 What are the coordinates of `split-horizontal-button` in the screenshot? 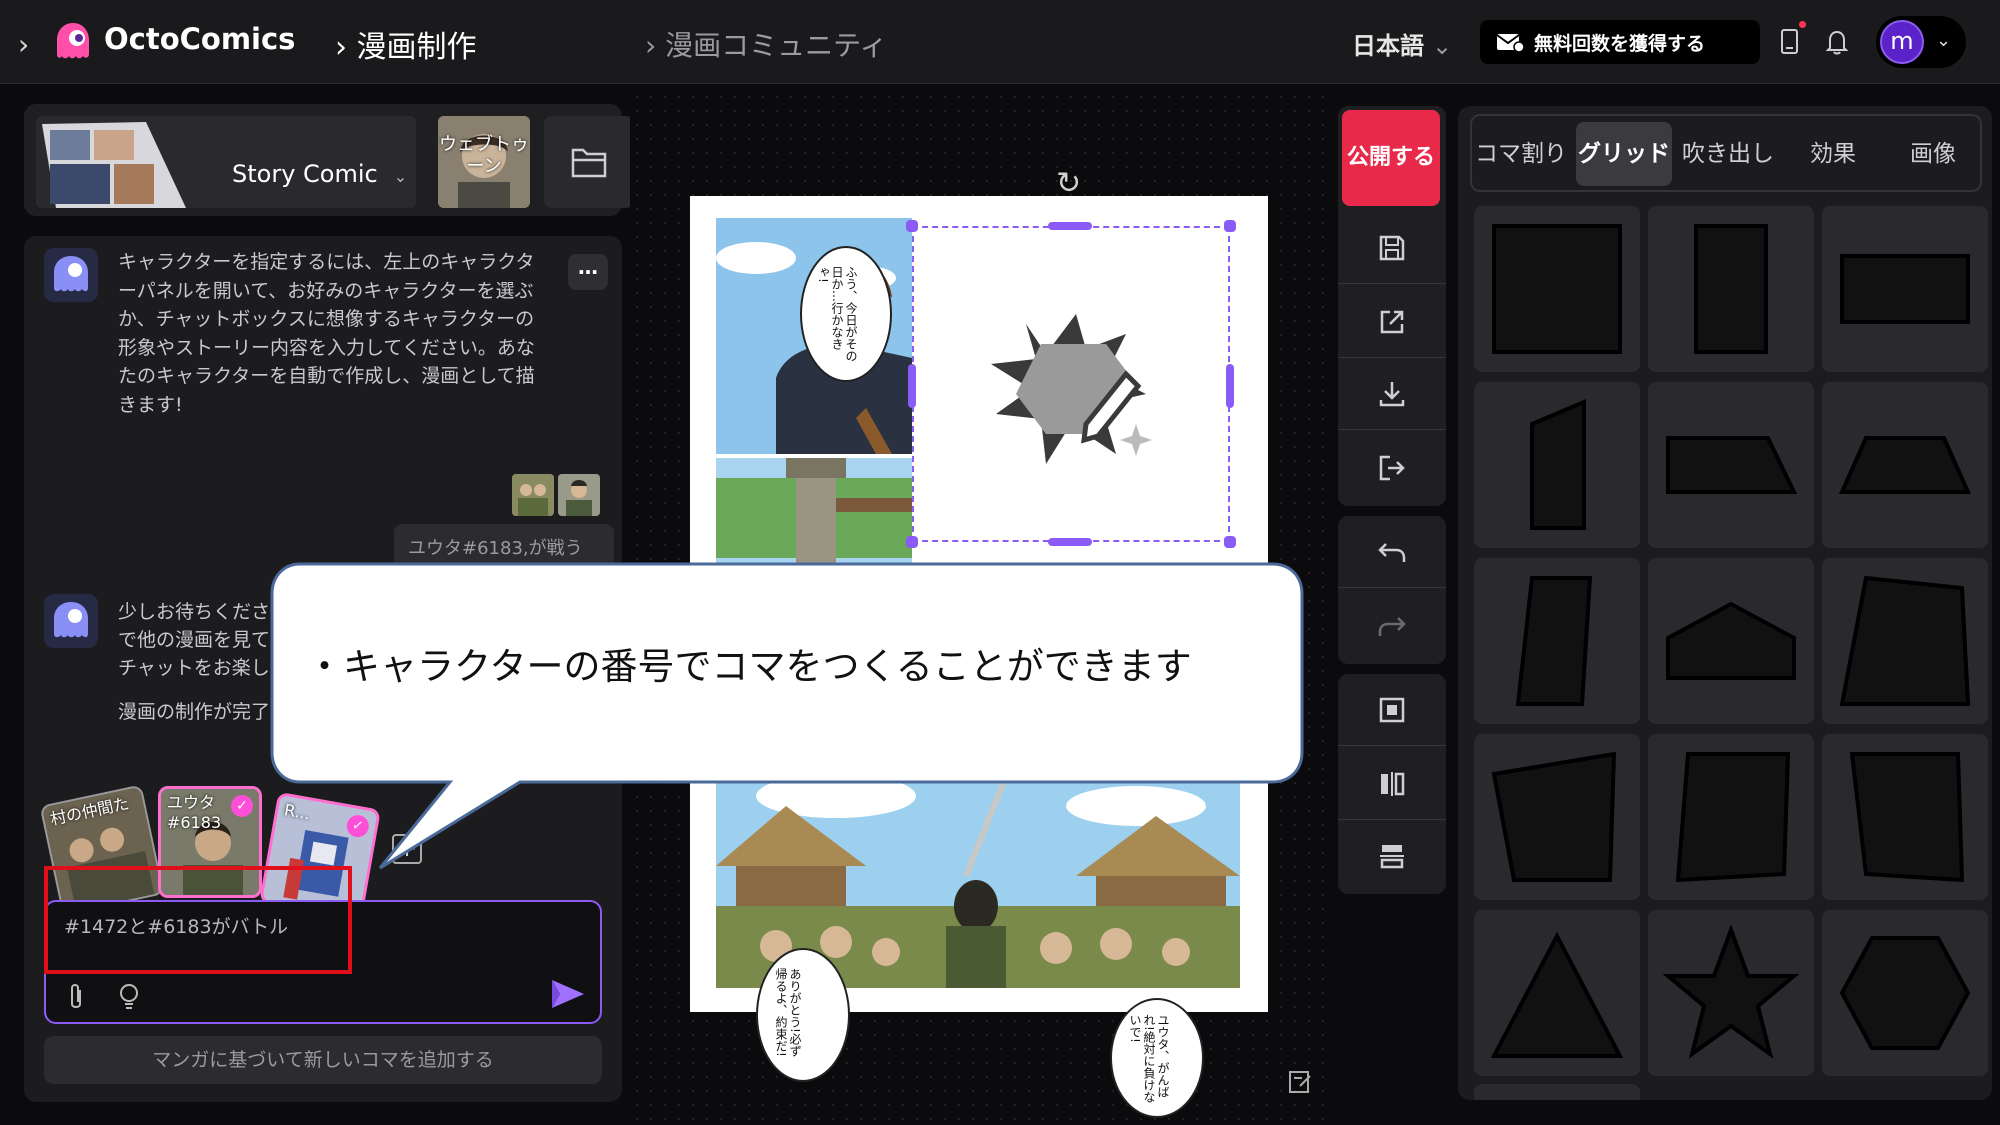 It's located at (1392, 856).